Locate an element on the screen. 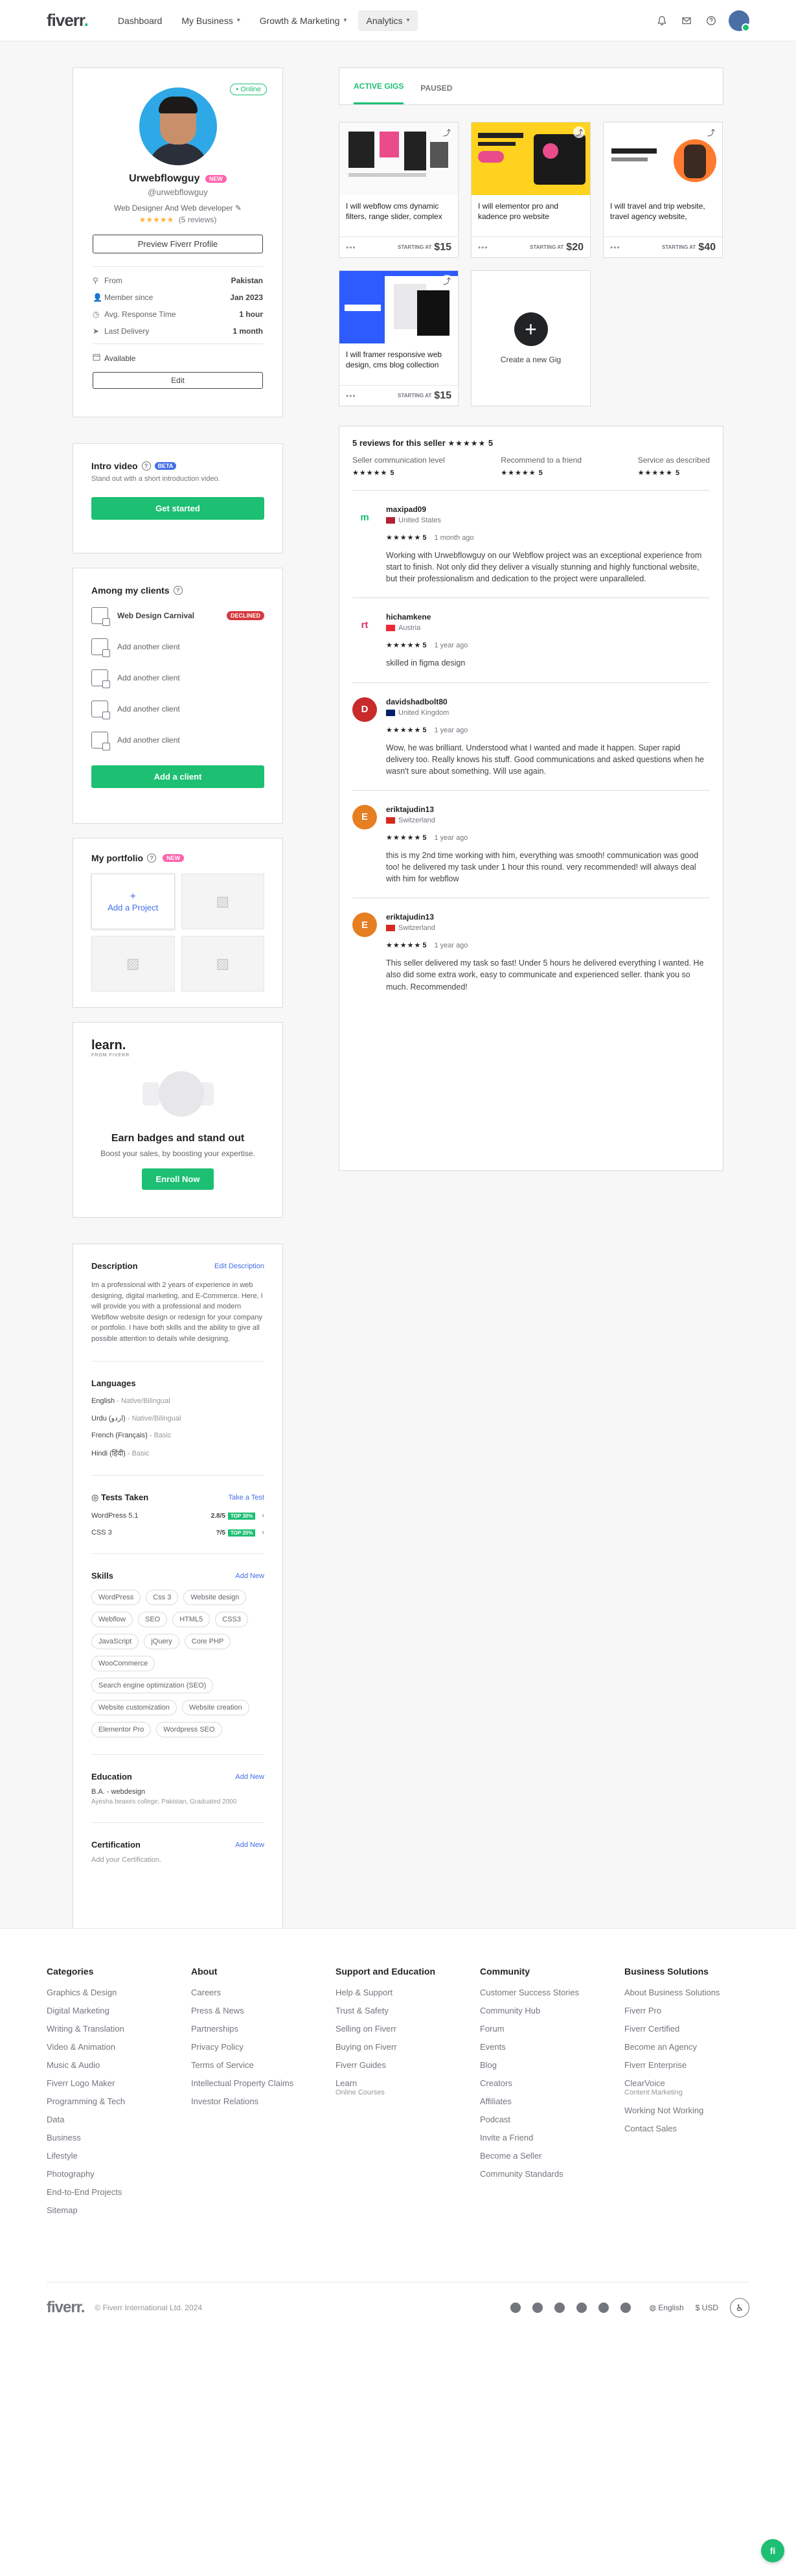 Image resolution: width=796 pixels, height=2576 pixels. reviewer-avatar: rt is located at coordinates (364, 625).